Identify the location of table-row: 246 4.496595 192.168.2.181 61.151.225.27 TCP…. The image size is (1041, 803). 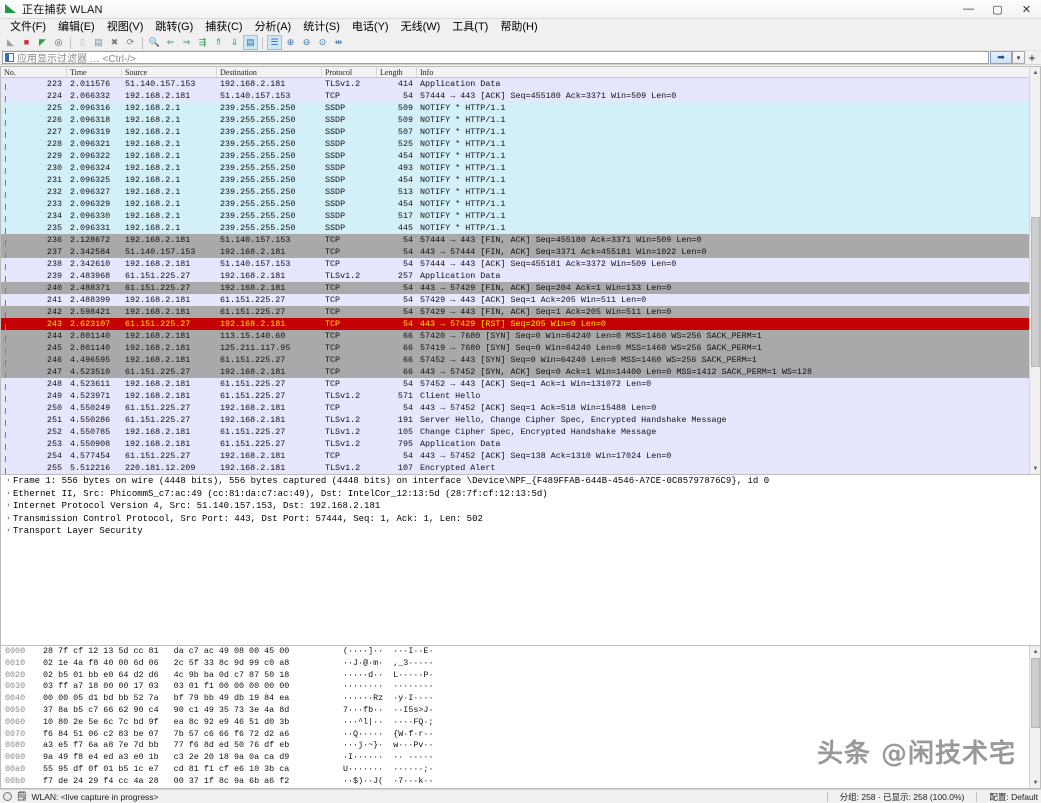
(520, 360).